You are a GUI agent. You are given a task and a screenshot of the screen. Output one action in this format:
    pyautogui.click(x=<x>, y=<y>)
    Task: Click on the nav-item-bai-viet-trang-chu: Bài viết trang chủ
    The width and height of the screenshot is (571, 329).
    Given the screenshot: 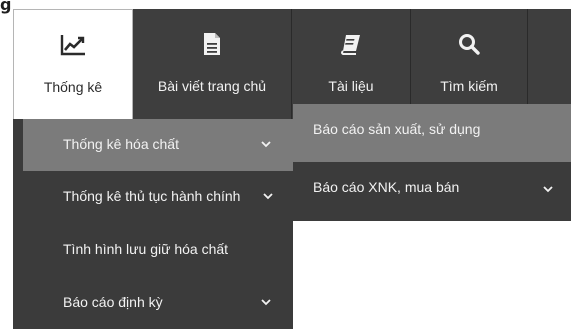 What is the action you would take?
    pyautogui.click(x=212, y=64)
    